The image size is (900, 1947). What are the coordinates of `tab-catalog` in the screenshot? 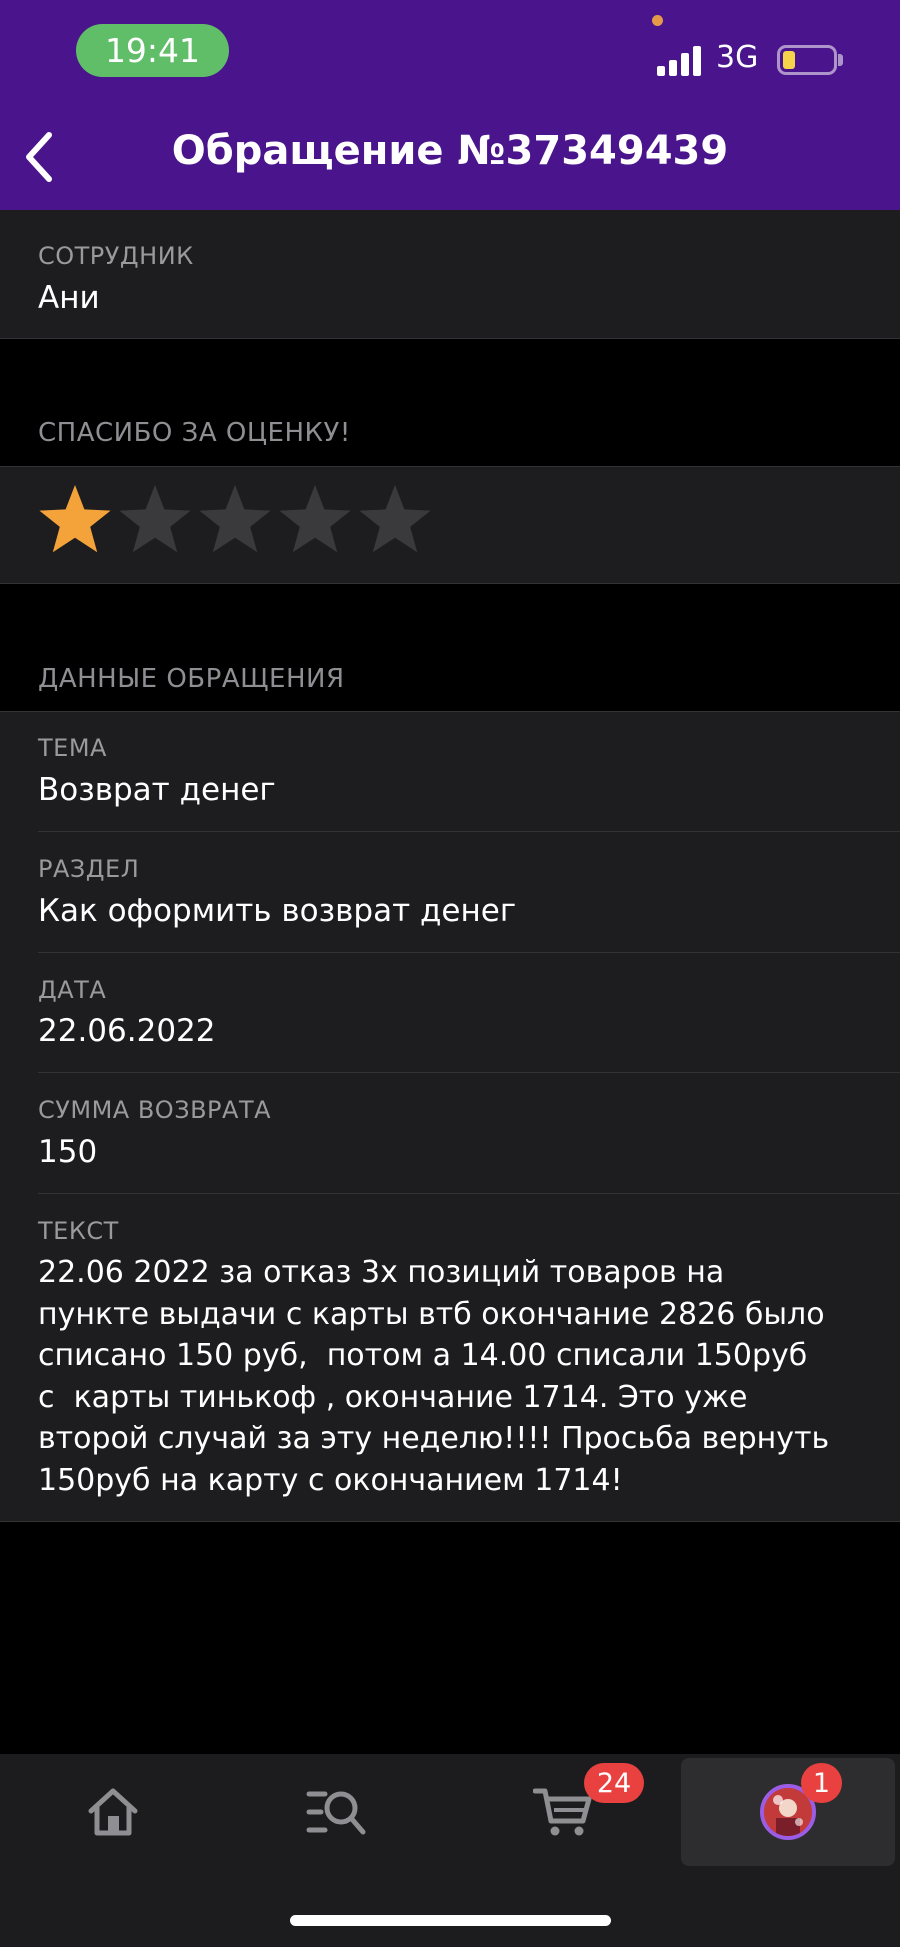 It's located at (336, 1812).